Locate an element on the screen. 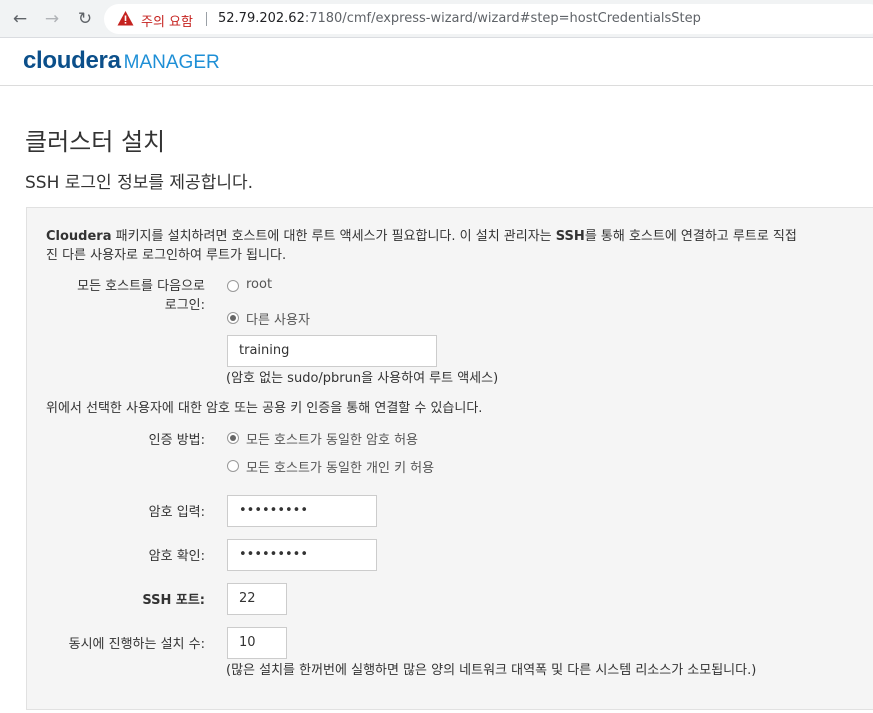  option-auth-key-label: 모든 호스트가 동일한 개인 키 허용 is located at coordinates (340, 466).